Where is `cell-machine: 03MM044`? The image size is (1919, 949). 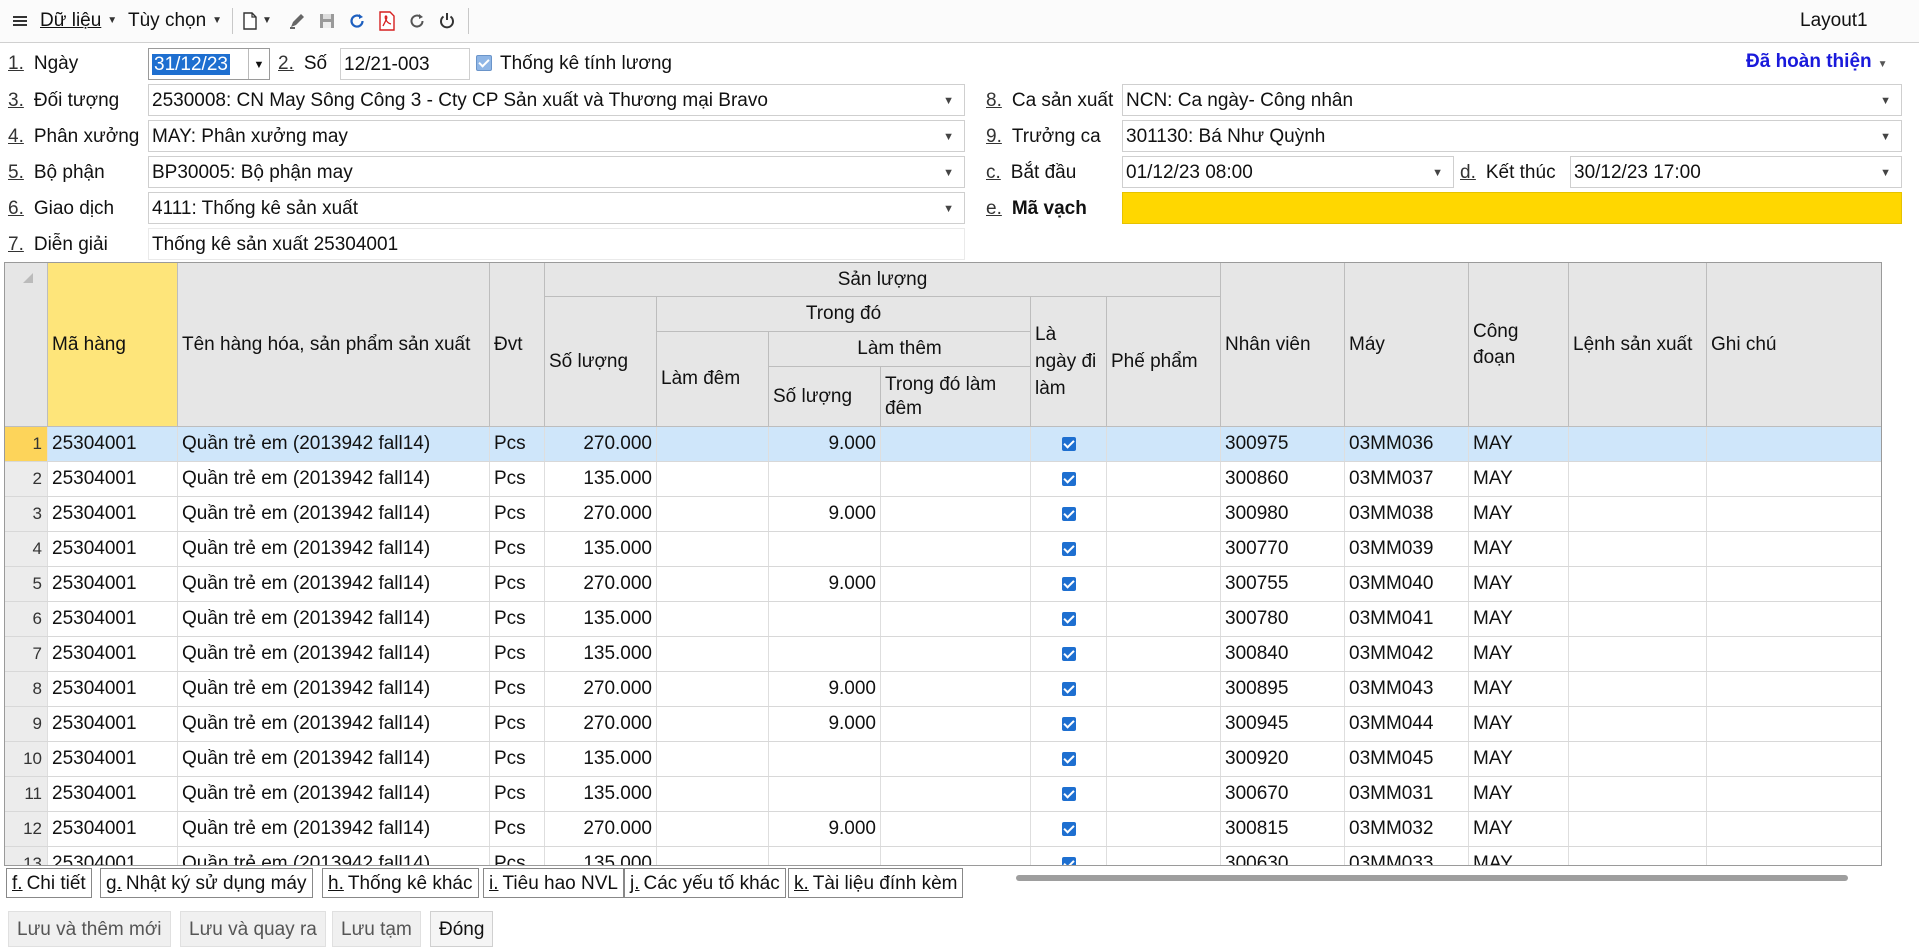 cell-machine: 03MM044 is located at coordinates (1407, 724).